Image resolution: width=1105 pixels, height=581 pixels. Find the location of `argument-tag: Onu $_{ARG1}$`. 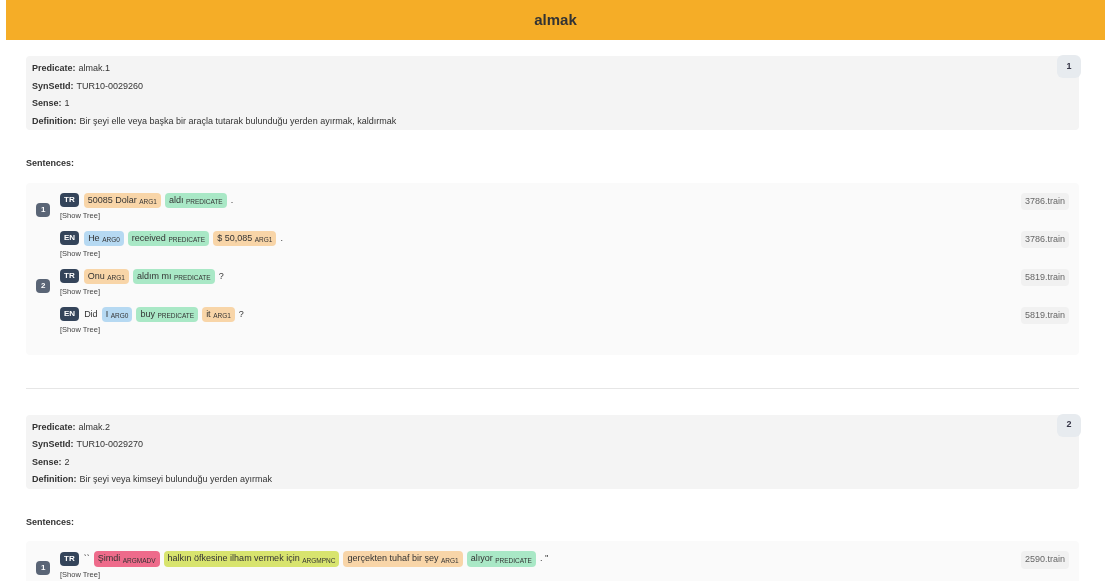

argument-tag: Onu $_{ARG1}$ is located at coordinates (106, 276).